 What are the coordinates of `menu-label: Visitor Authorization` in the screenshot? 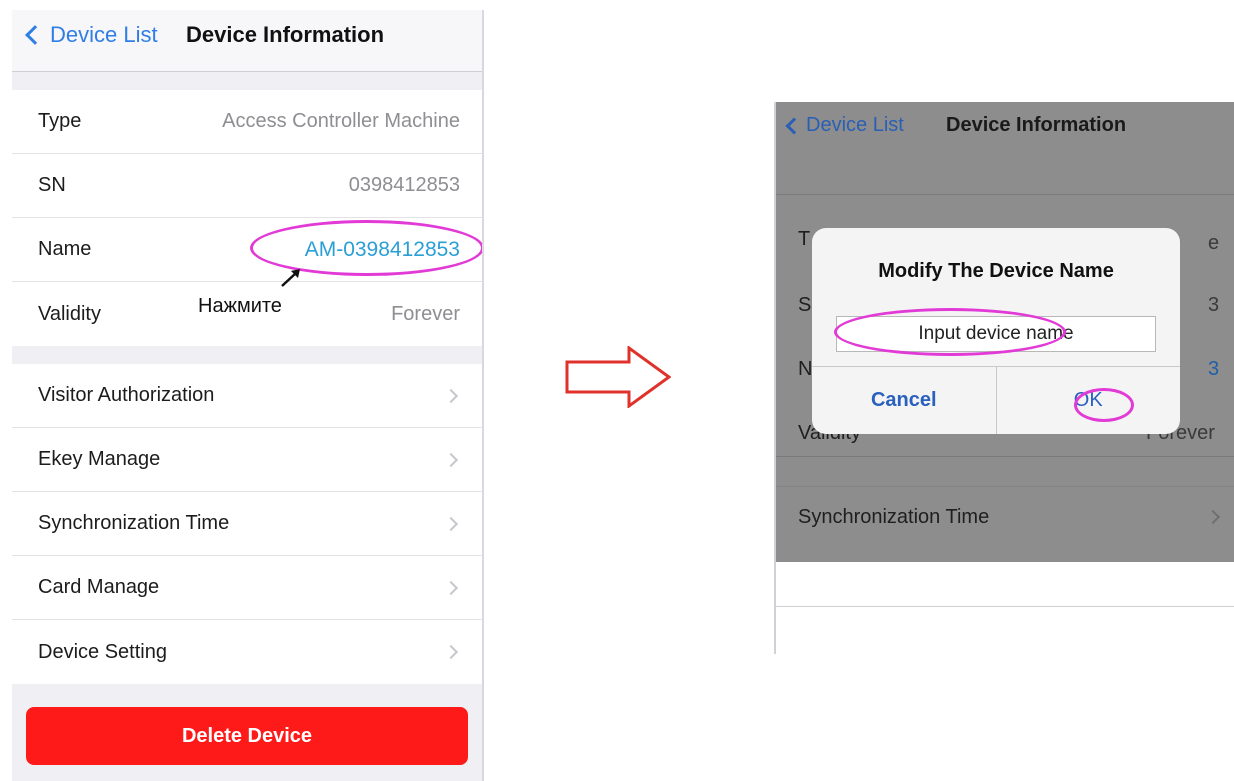 It's located at (126, 395).